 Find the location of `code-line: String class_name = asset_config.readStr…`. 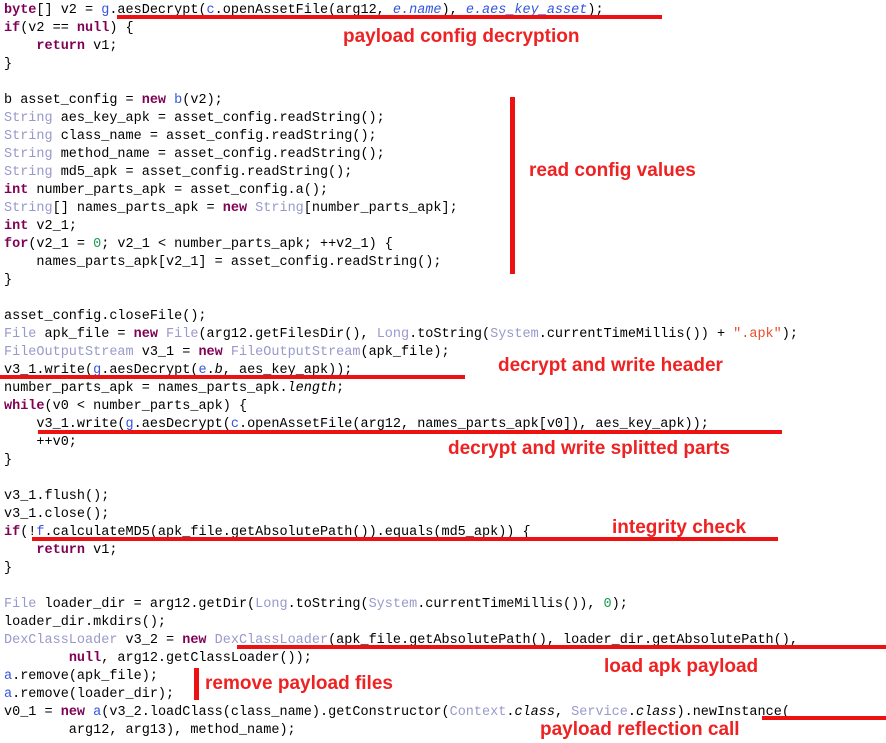

code-line: String class_name = asset_config.readStr… is located at coordinates (190, 136).